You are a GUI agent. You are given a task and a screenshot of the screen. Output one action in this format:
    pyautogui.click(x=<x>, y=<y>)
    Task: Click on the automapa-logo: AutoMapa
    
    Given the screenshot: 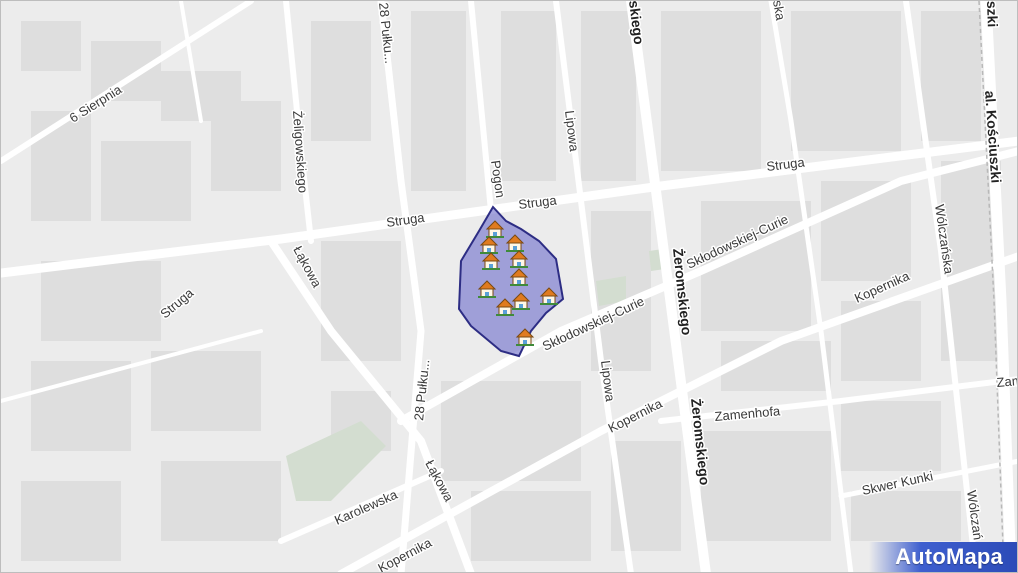 What is the action you would take?
    pyautogui.click(x=943, y=557)
    